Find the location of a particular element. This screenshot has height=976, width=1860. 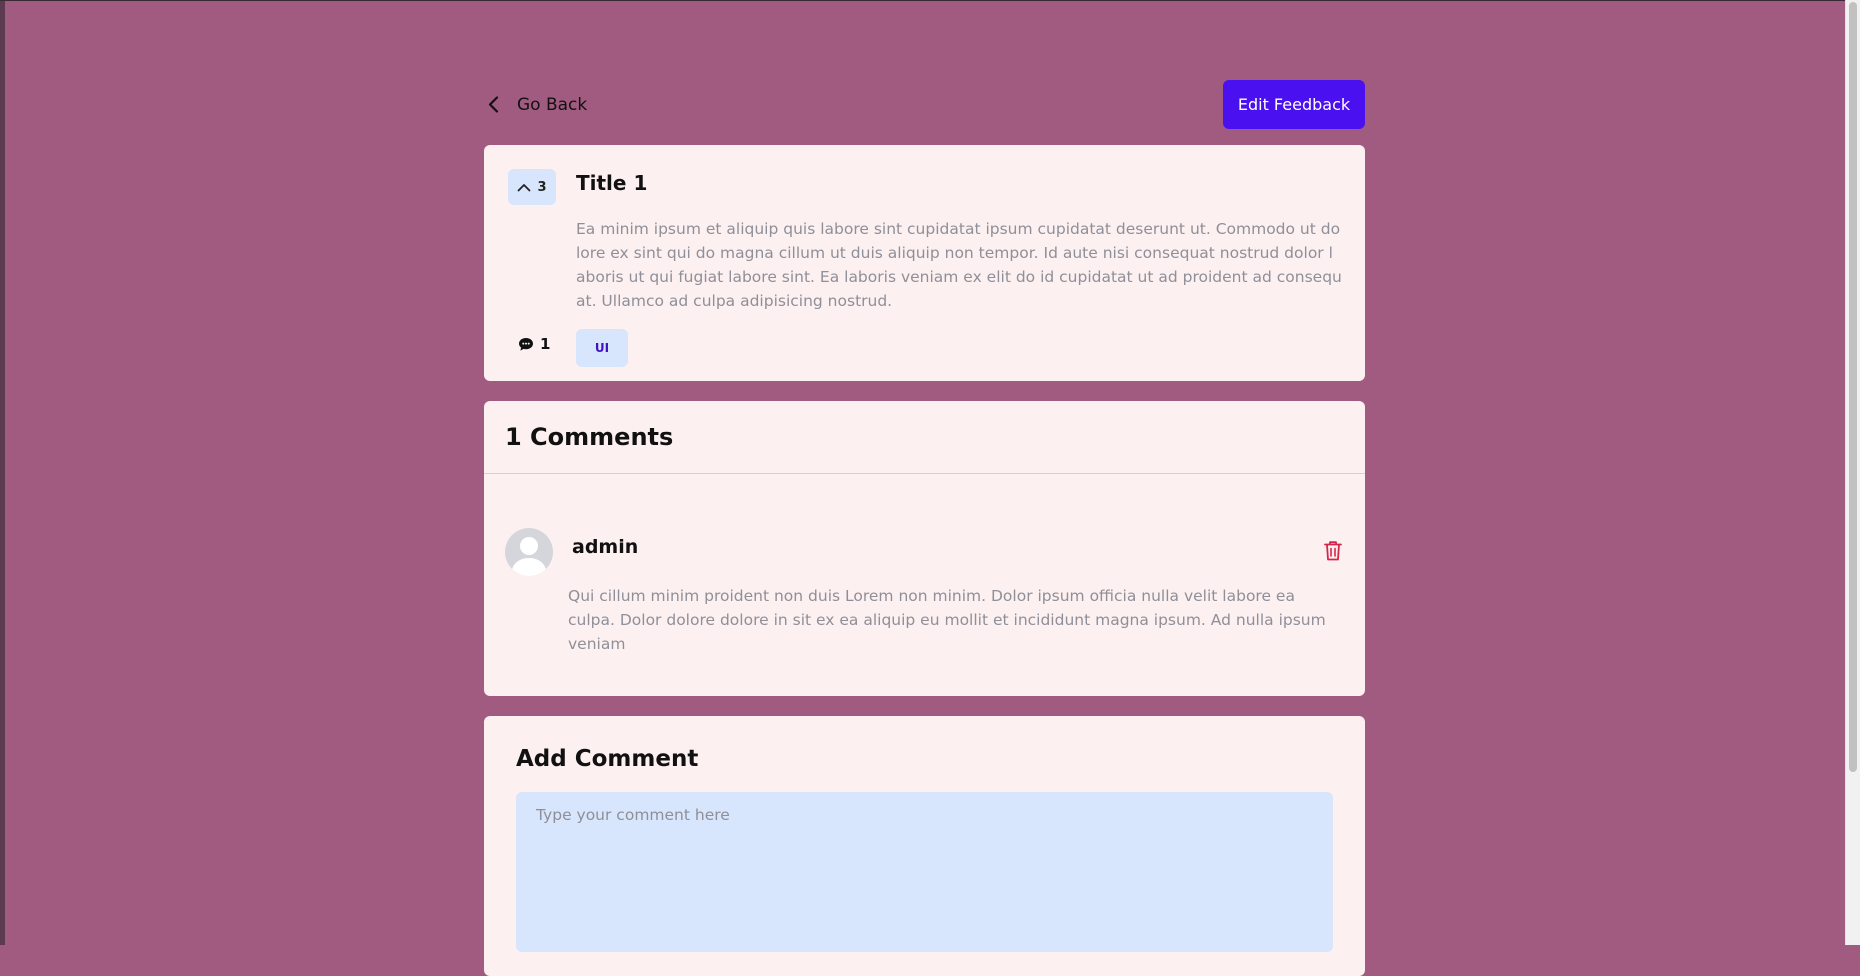

chevron-left-icon is located at coordinates (493, 104).